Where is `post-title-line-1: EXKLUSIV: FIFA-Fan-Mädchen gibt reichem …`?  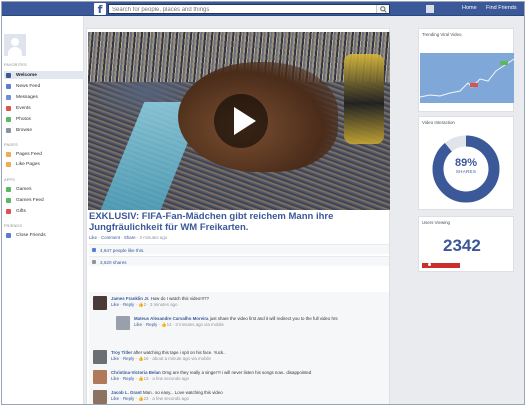 post-title-line-1: EXKLUSIV: FIFA-Fan-Mädchen gibt reichem … is located at coordinates (211, 216).